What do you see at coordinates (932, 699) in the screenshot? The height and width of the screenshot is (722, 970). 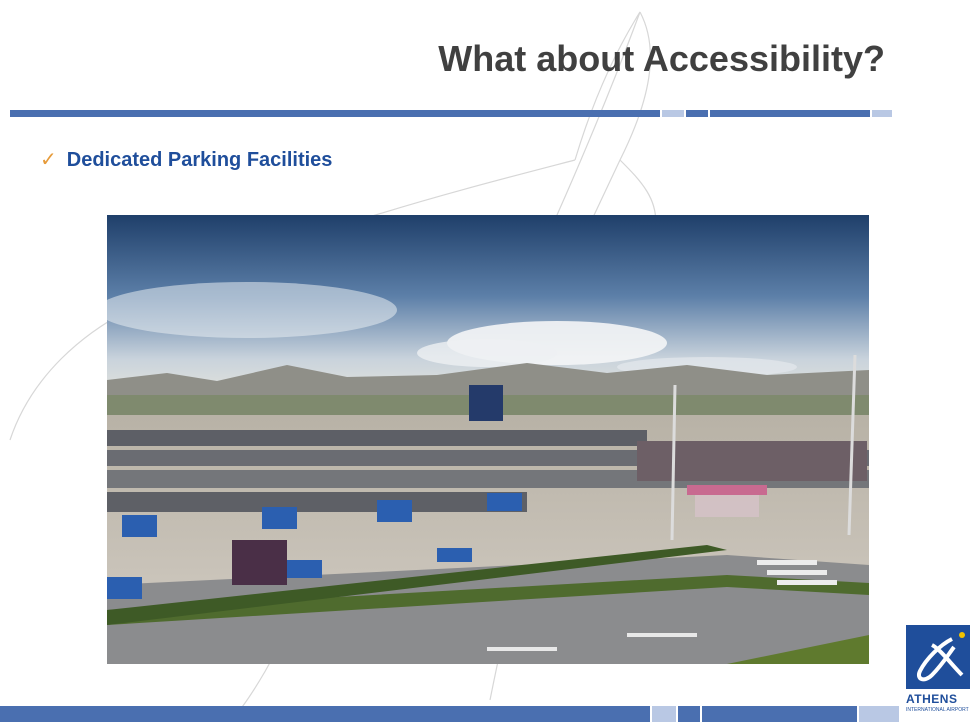 I see `logo-text: ATHENS` at bounding box center [932, 699].